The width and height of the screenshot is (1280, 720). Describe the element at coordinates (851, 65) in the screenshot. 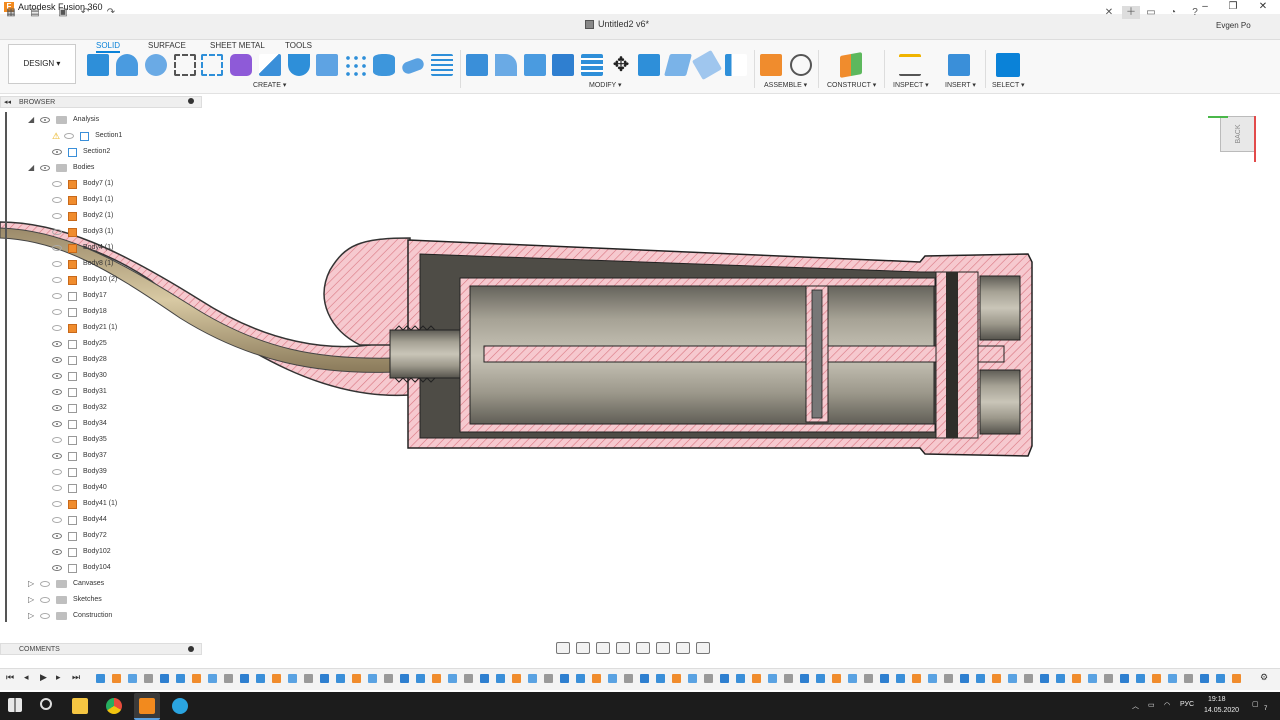

I see `offset-plane-icon` at that location.